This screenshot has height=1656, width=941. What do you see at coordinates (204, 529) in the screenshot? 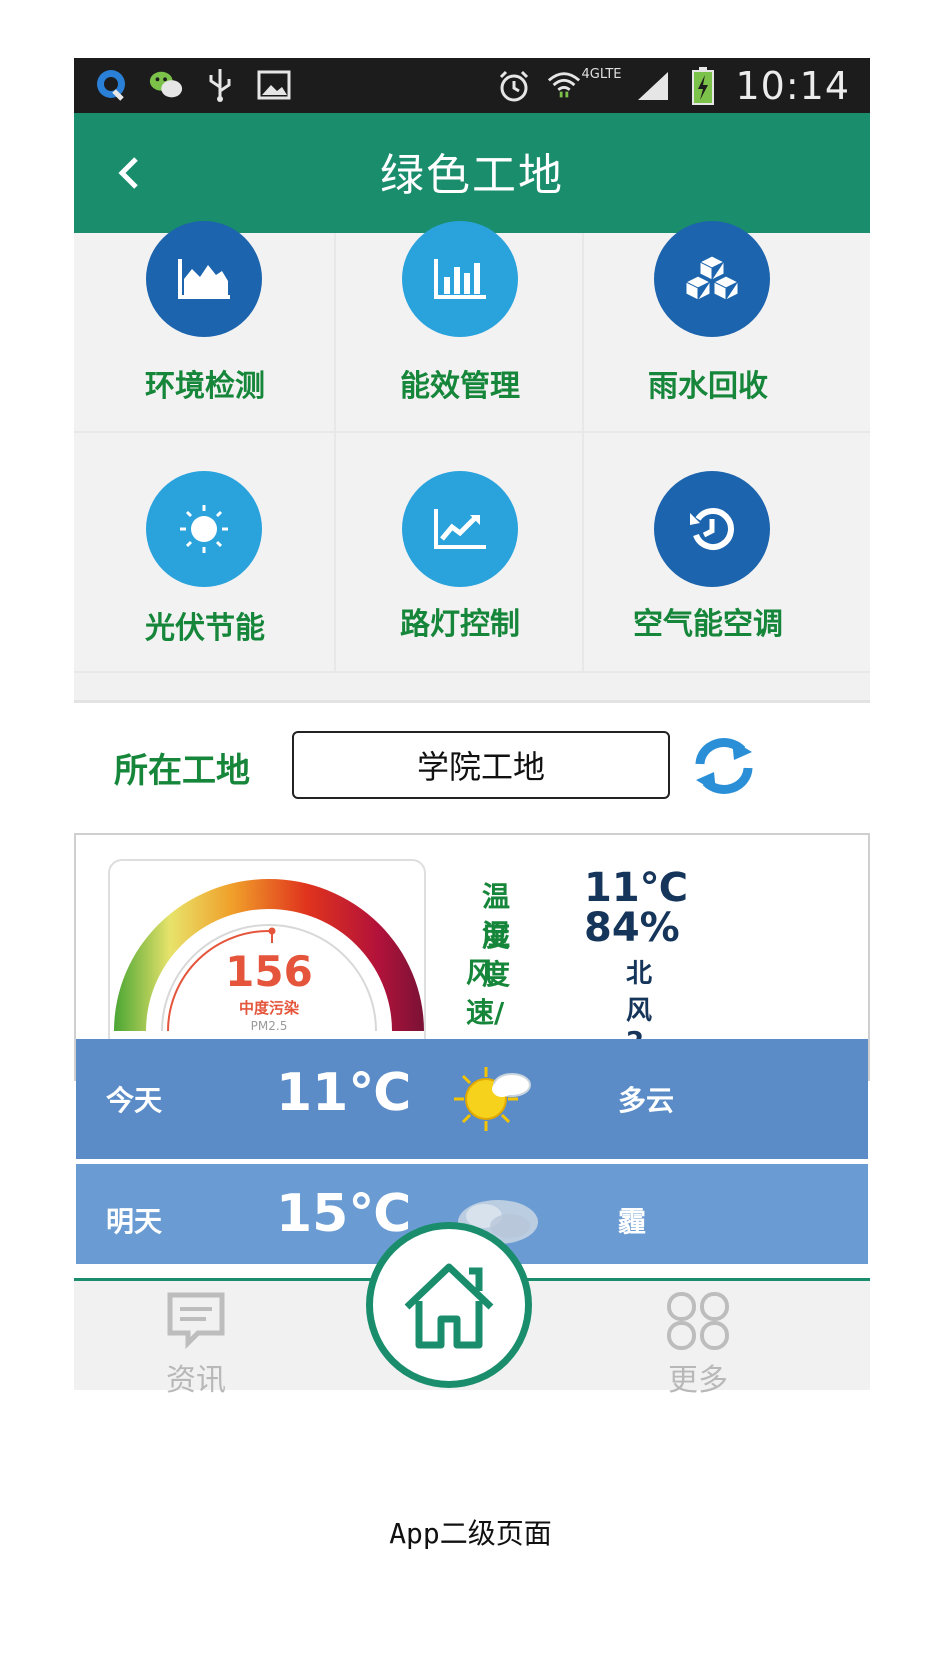
I see `sun-icon` at bounding box center [204, 529].